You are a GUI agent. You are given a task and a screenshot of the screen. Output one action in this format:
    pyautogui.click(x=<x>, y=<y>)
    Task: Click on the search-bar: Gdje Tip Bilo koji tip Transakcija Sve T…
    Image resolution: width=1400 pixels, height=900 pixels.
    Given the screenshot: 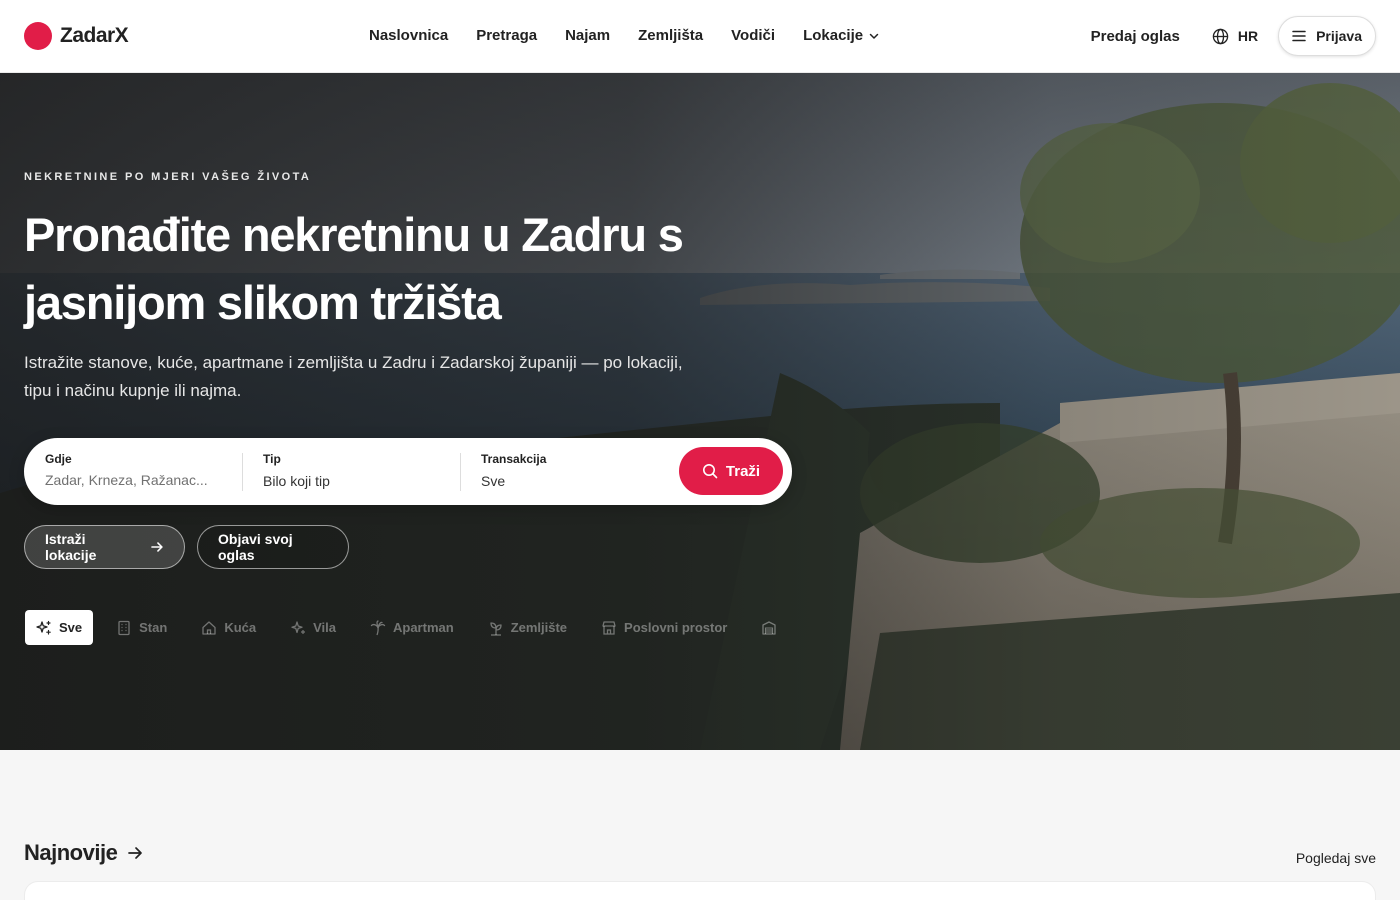 What is the action you would take?
    pyautogui.click(x=408, y=471)
    